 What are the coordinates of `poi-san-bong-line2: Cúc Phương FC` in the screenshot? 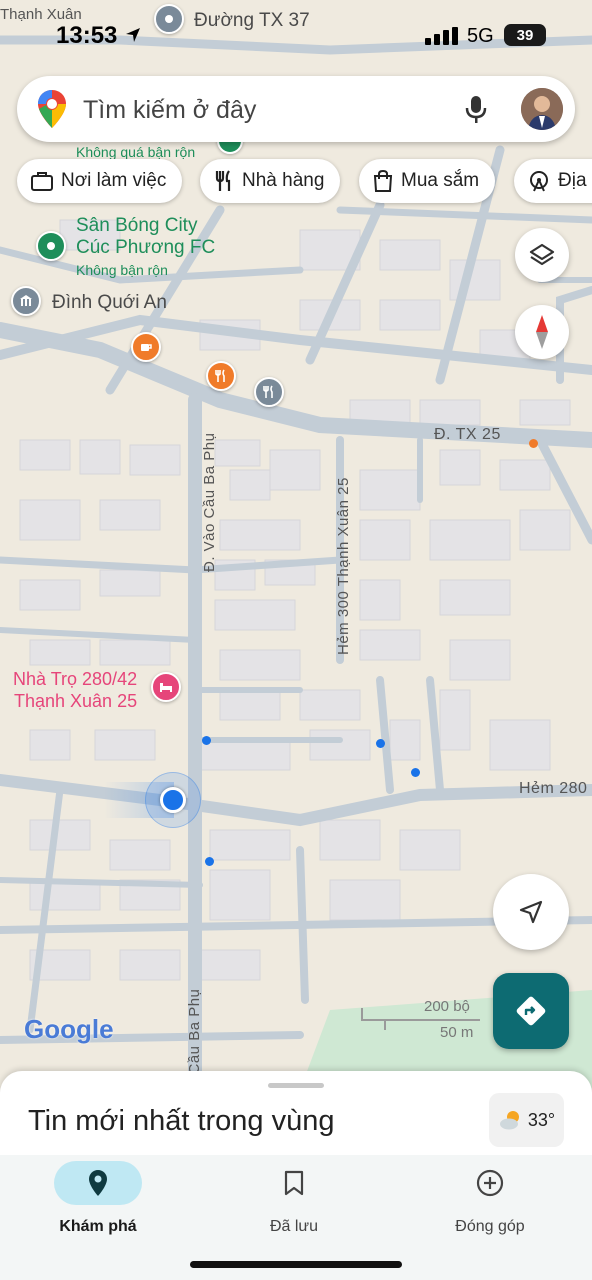 It's located at (146, 247).